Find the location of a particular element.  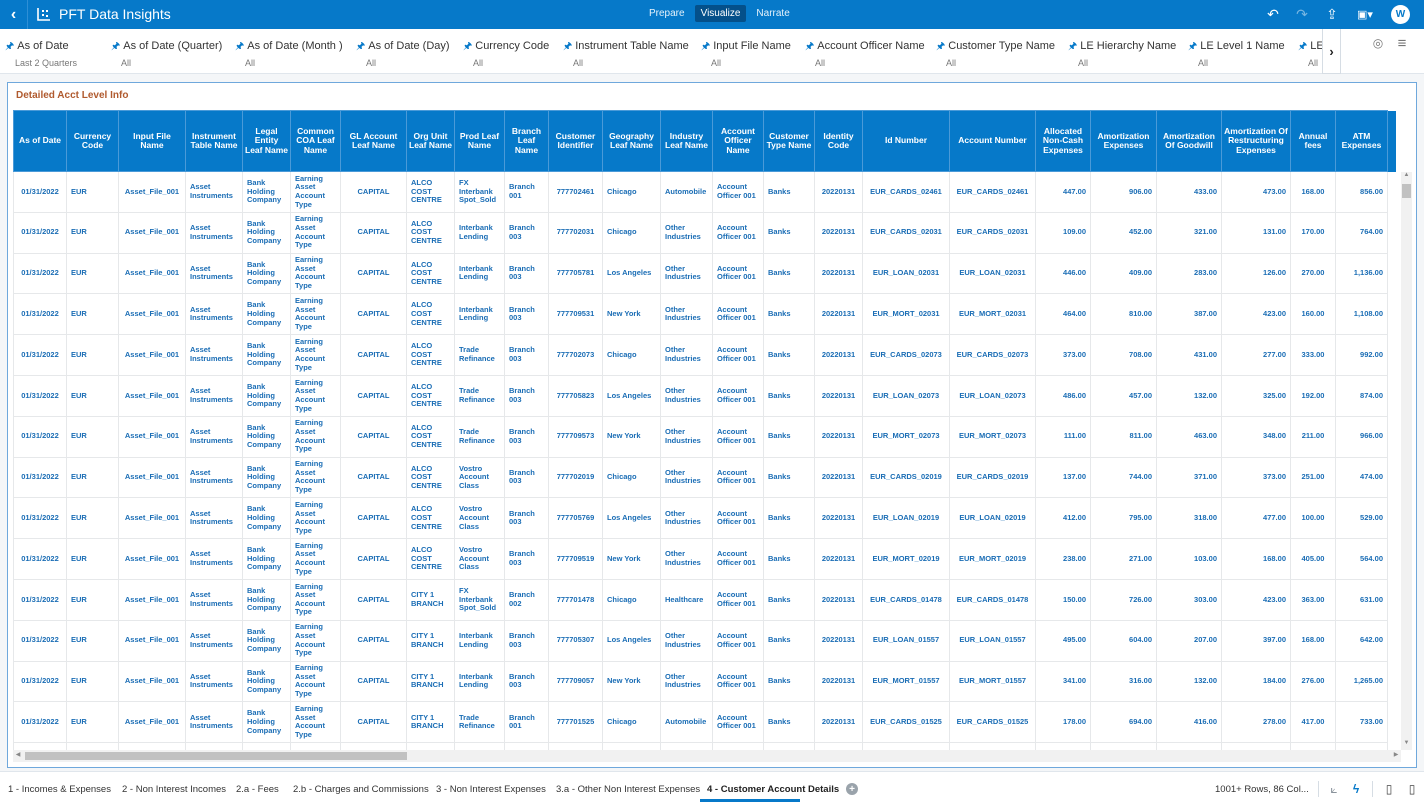

auto-apply-icon: ◎ is located at coordinates (1378, 43).